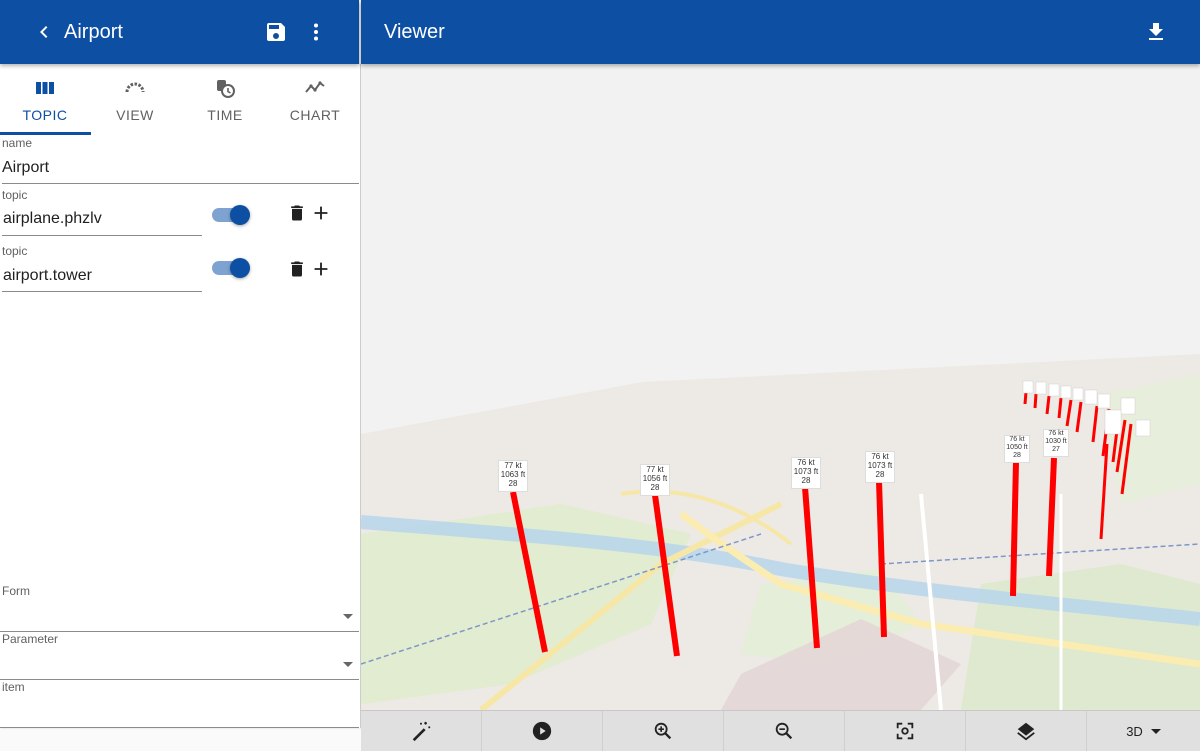  What do you see at coordinates (15, 251) in the screenshot?
I see `topic-2-label: topic` at bounding box center [15, 251].